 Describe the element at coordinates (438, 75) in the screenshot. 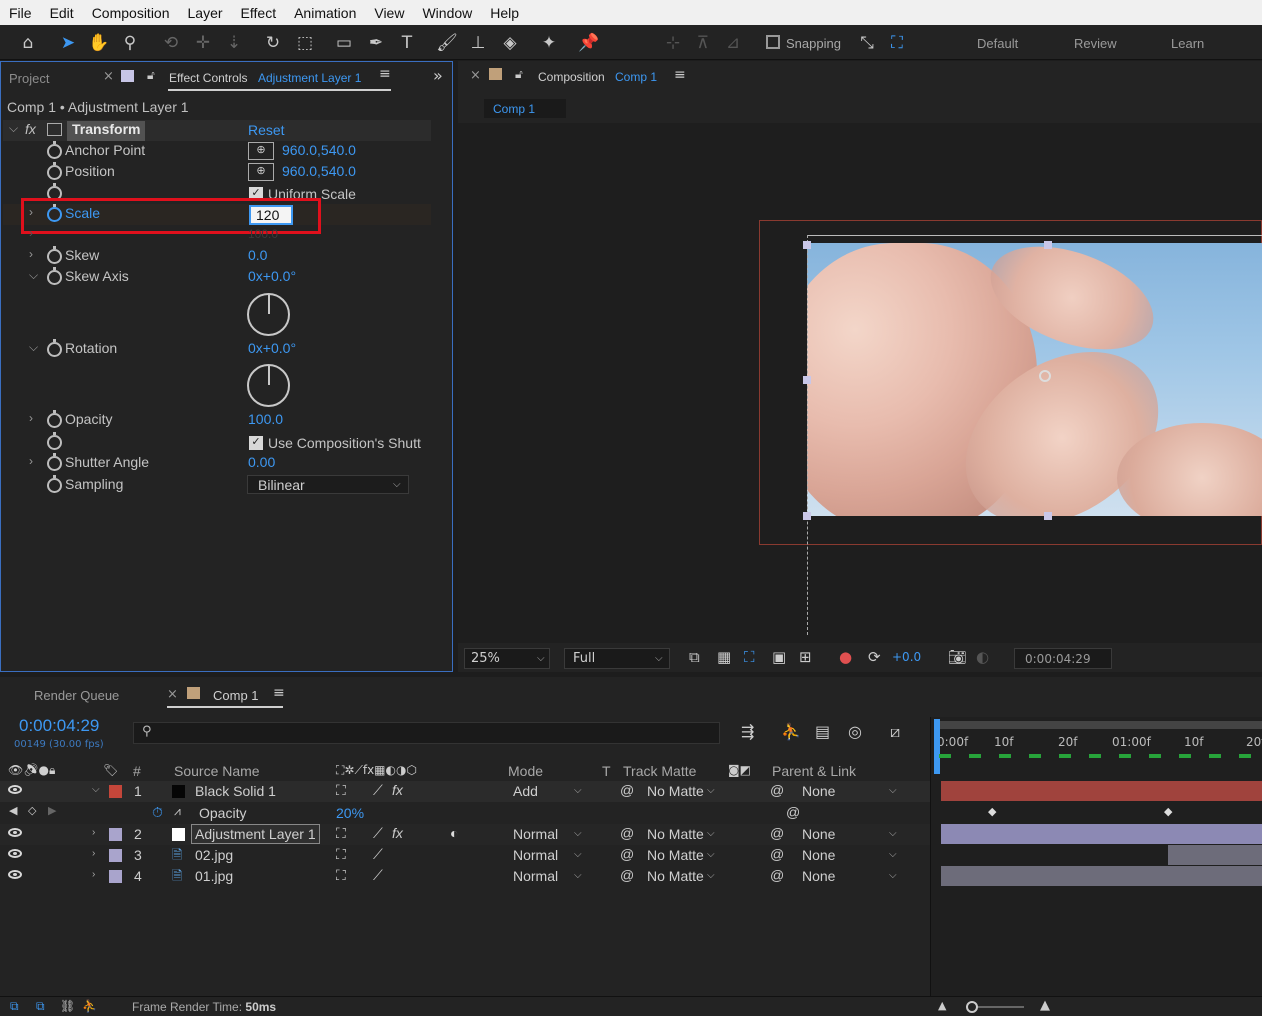

I see `panel-overflow-icon: »` at that location.